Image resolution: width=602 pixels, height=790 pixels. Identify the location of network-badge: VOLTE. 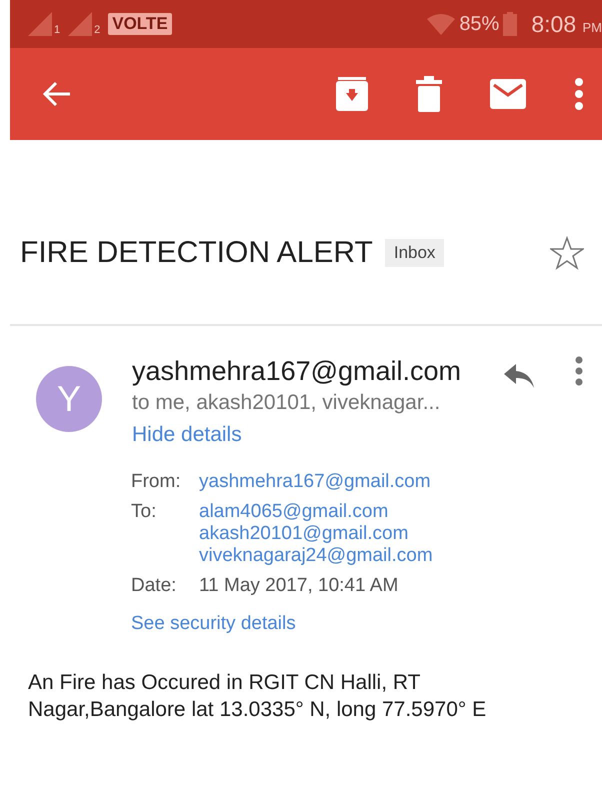
(140, 24).